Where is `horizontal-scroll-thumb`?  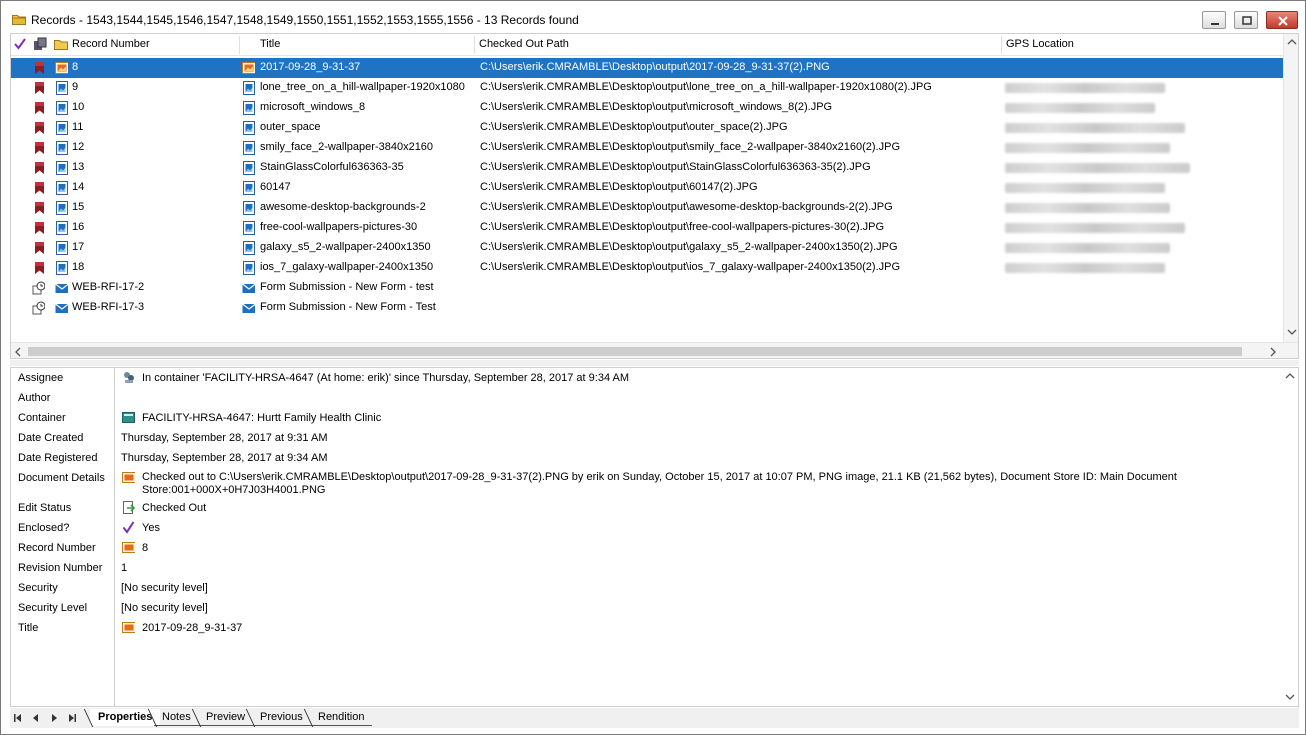
horizontal-scroll-thumb is located at coordinates (635, 351).